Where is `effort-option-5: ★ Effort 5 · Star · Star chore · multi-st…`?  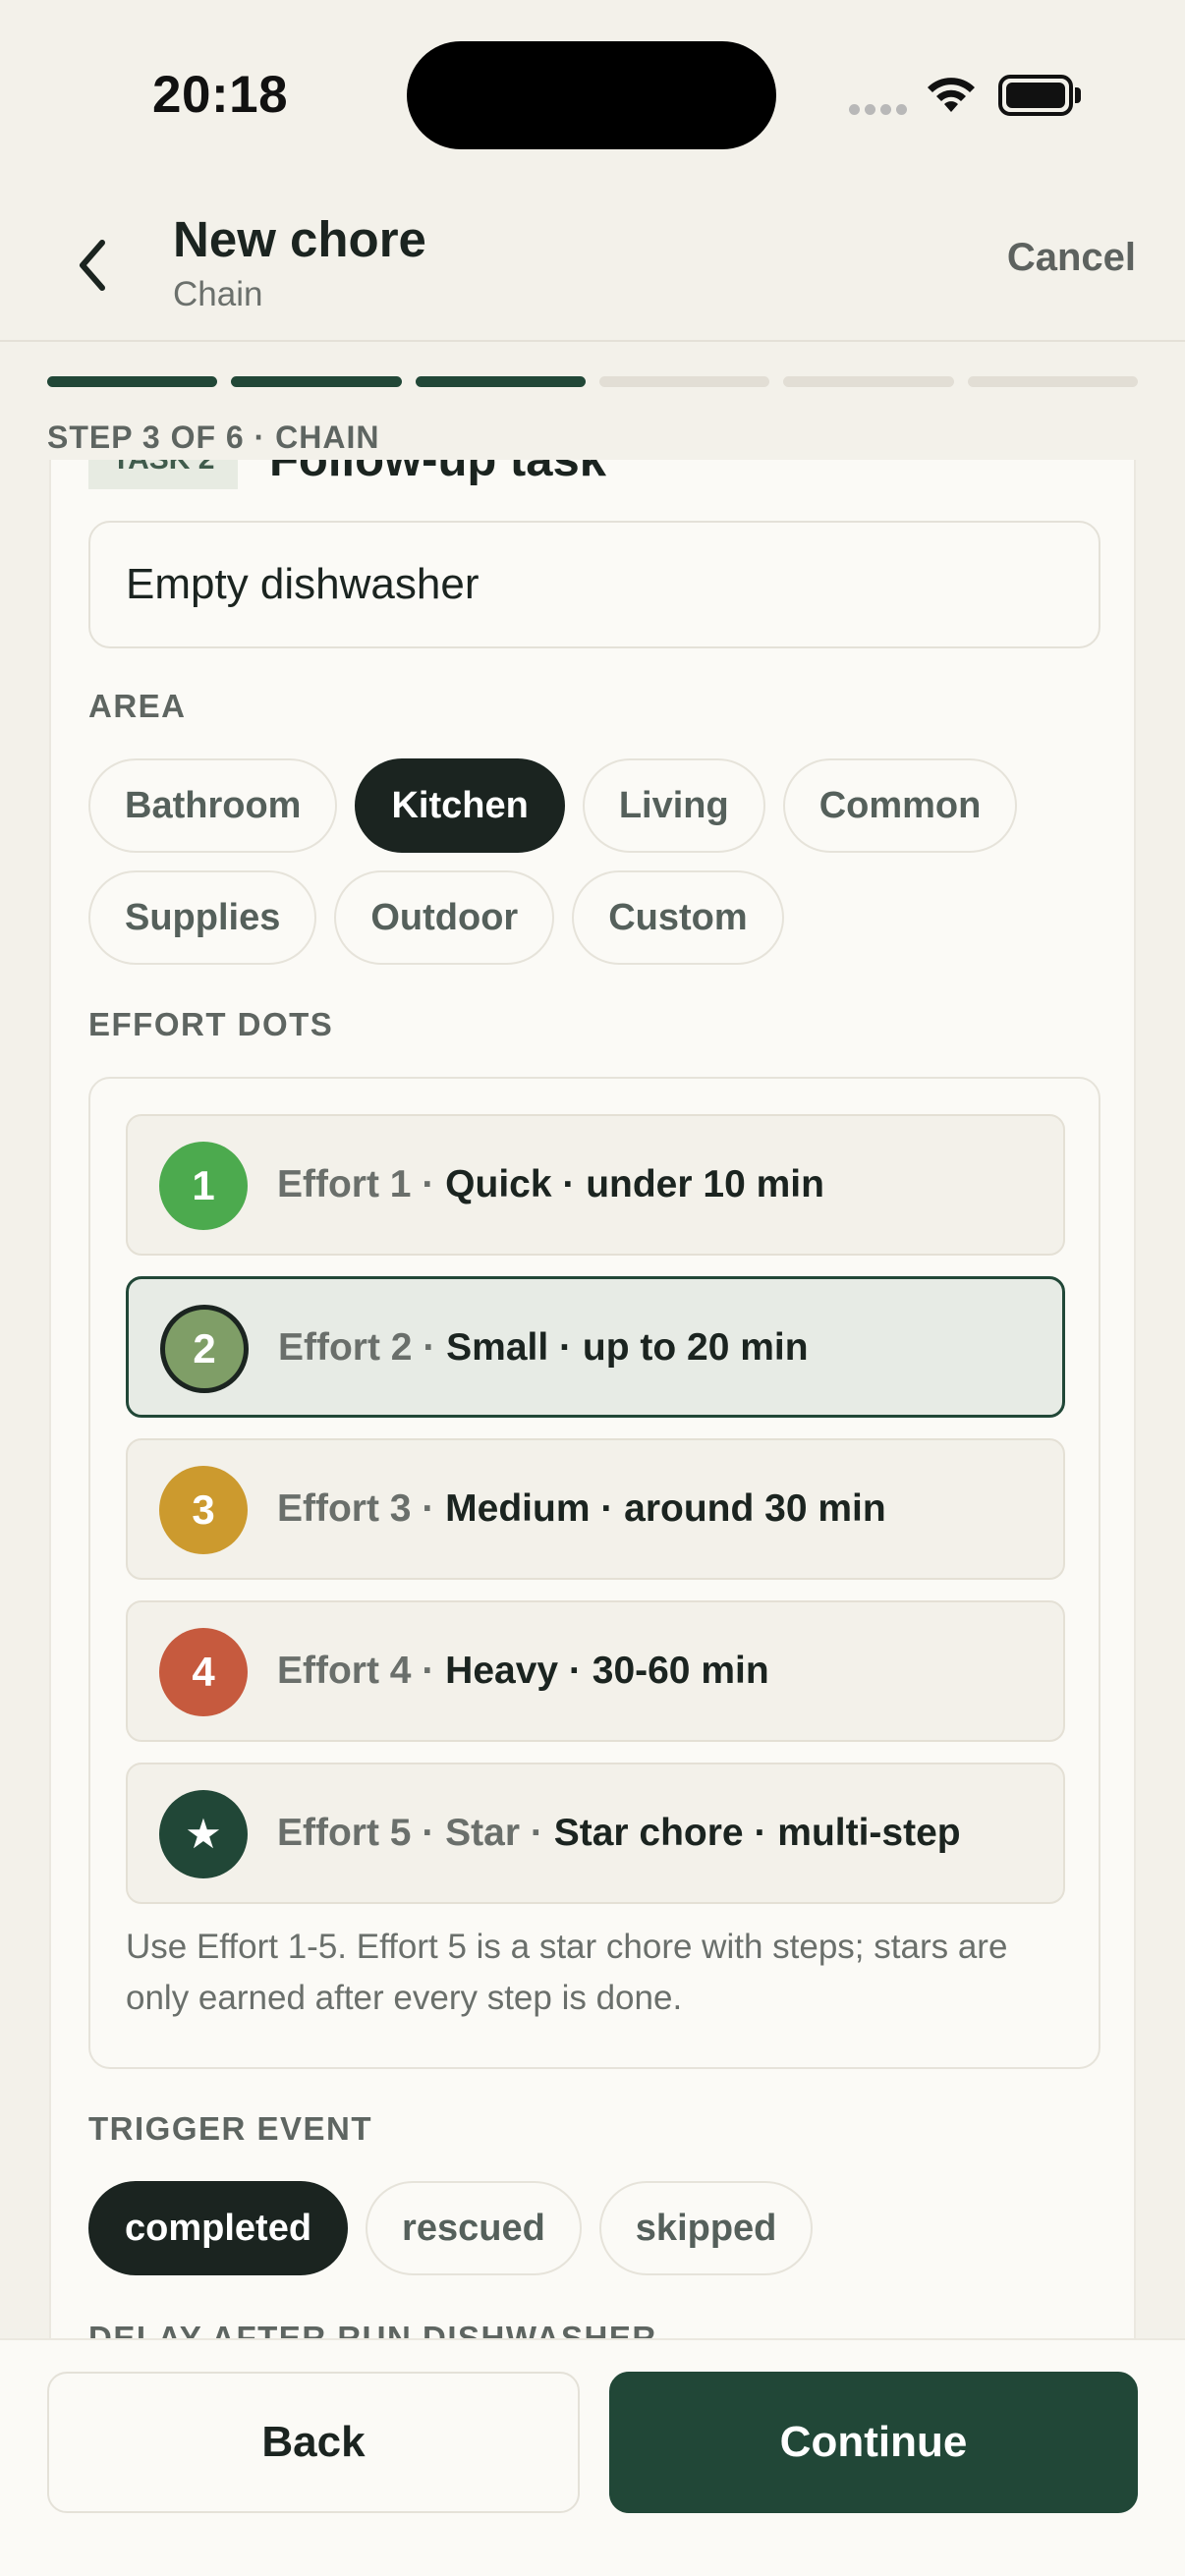 effort-option-5: ★ Effort 5 · Star · Star chore · multi-st… is located at coordinates (596, 1833).